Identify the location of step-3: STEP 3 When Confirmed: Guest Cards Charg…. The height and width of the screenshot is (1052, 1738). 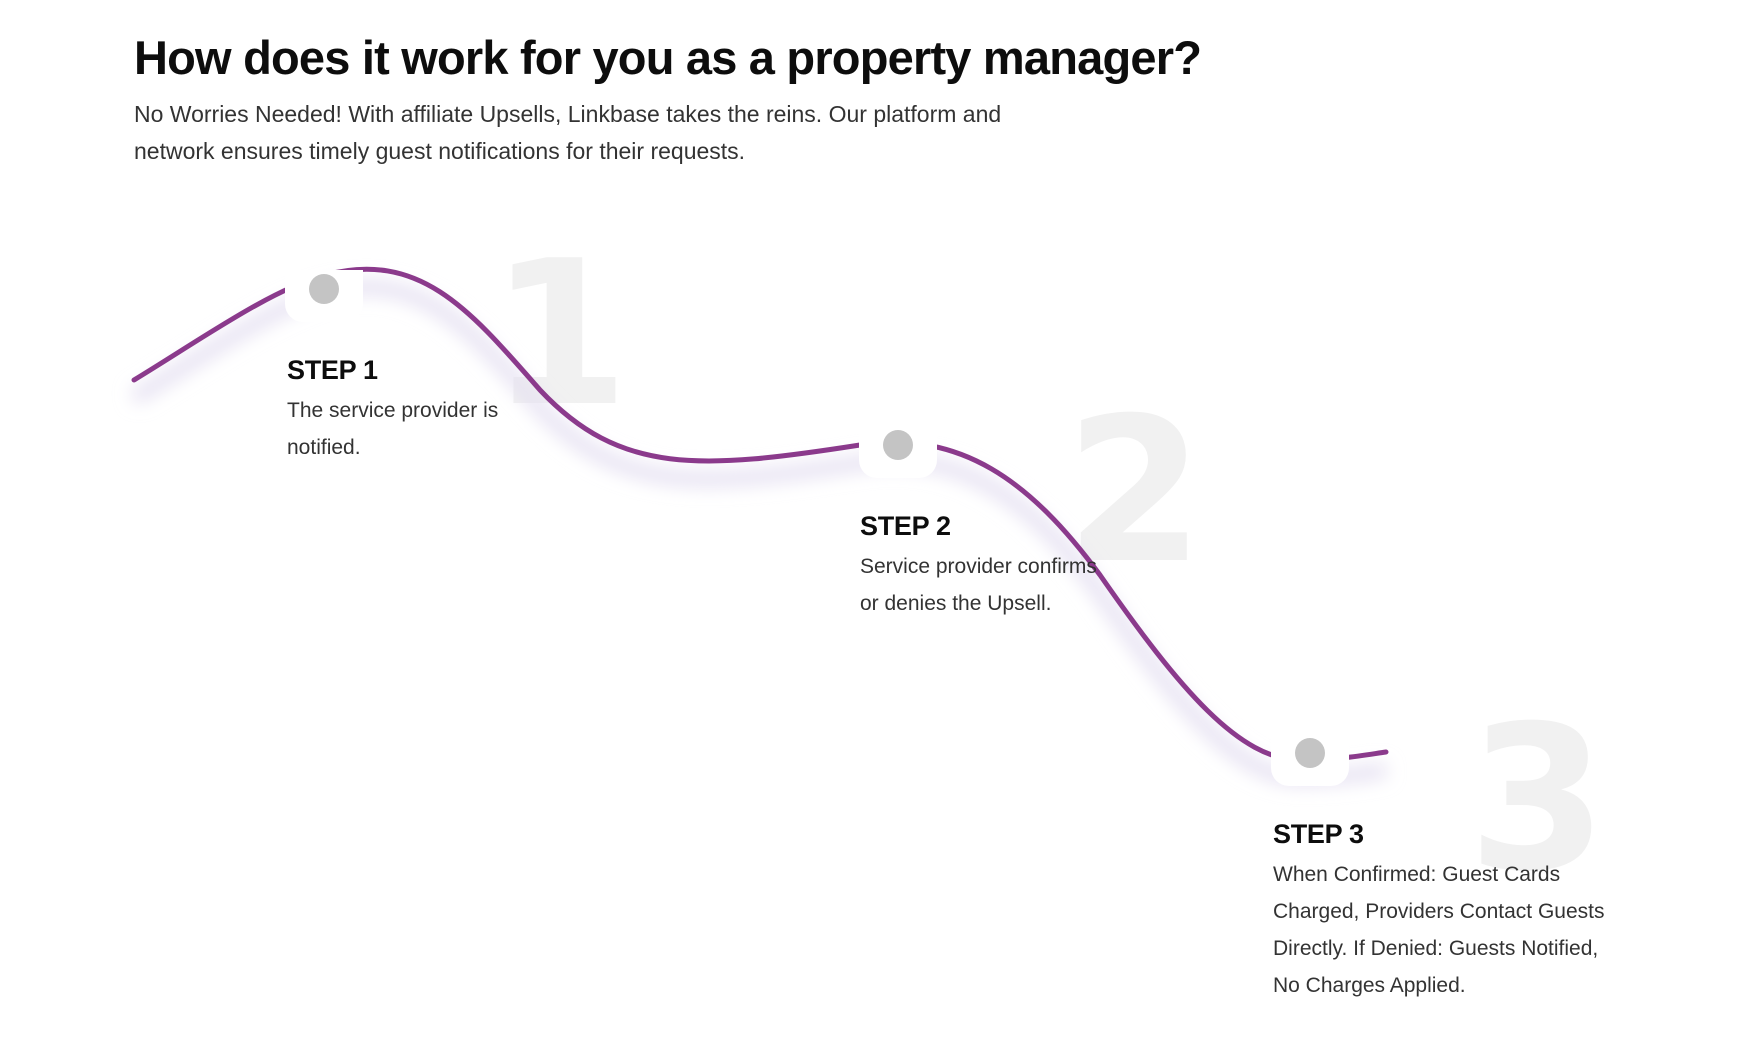
(1450, 911).